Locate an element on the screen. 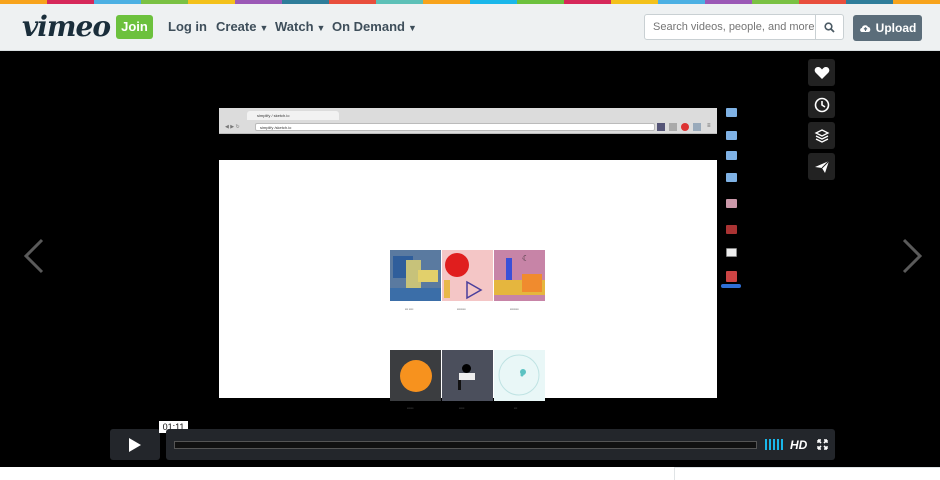 The height and width of the screenshot is (480, 940). play-button is located at coordinates (135, 444).